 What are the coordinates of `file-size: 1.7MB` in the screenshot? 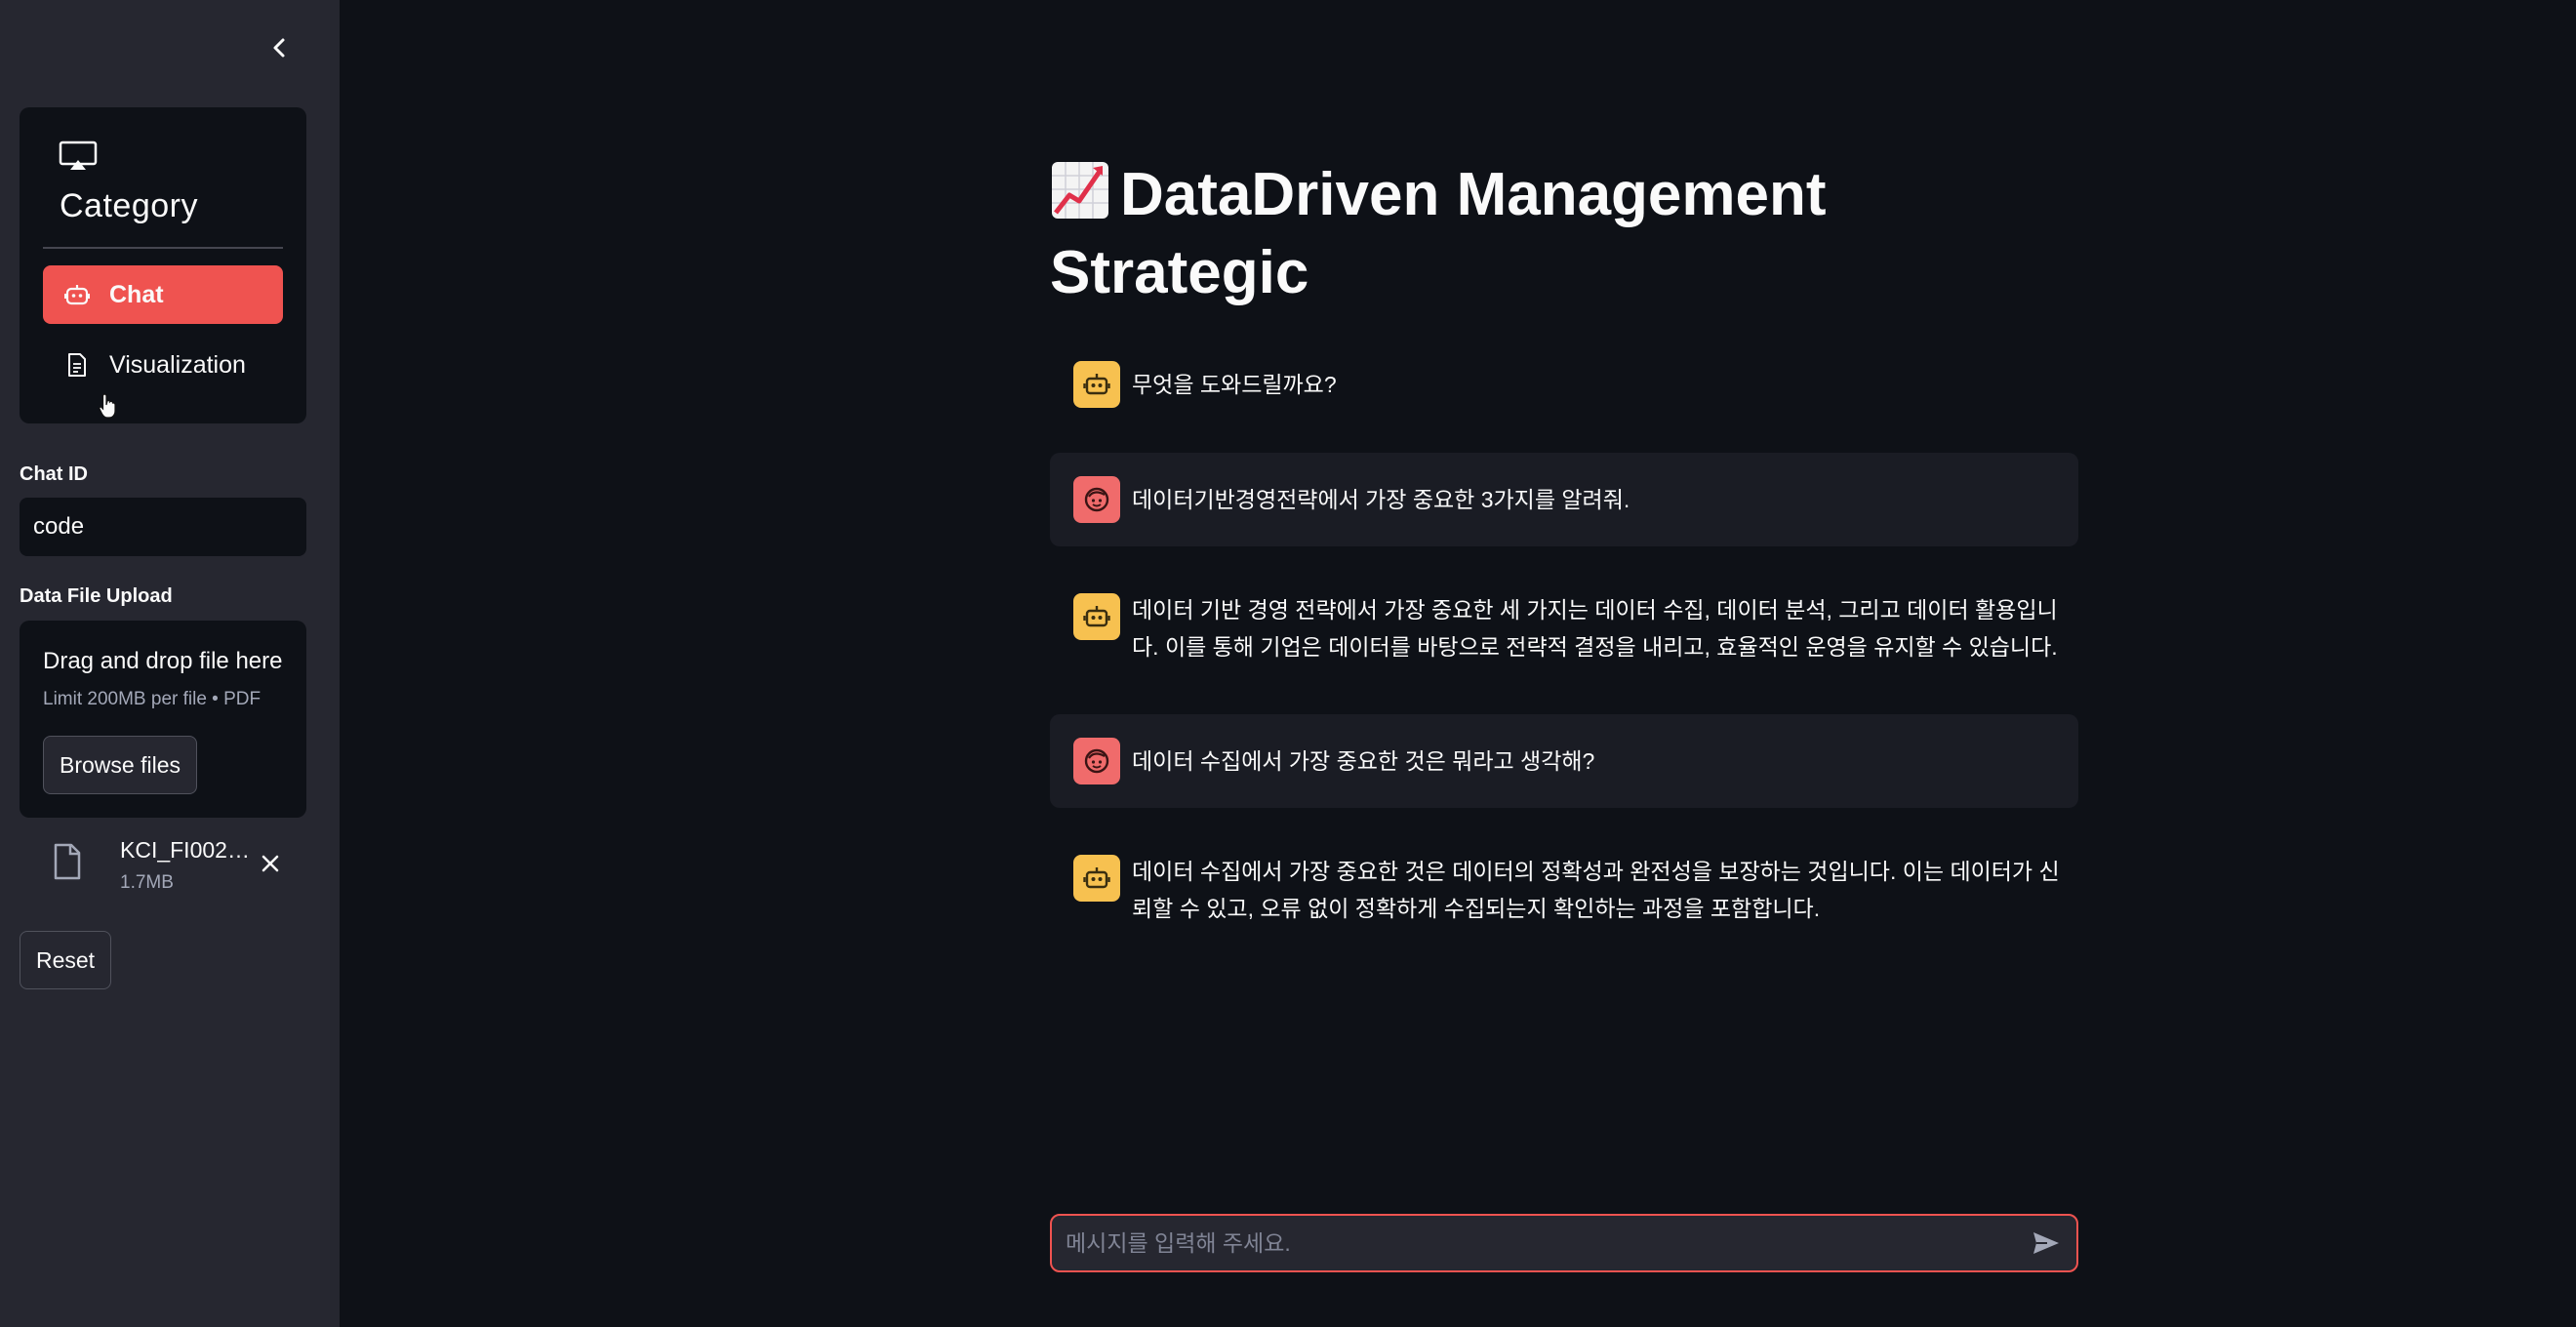 It's located at (147, 882).